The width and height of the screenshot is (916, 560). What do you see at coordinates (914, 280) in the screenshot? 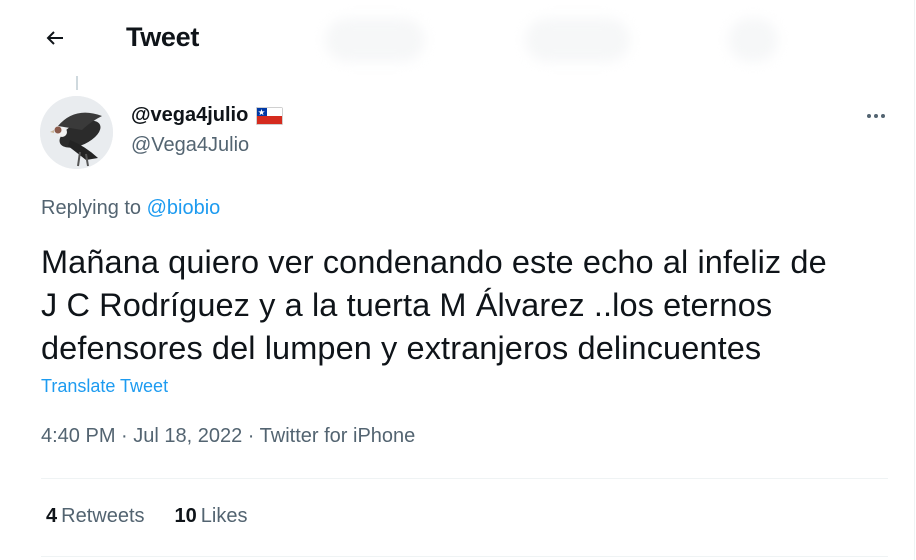
I see `column-border` at bounding box center [914, 280].